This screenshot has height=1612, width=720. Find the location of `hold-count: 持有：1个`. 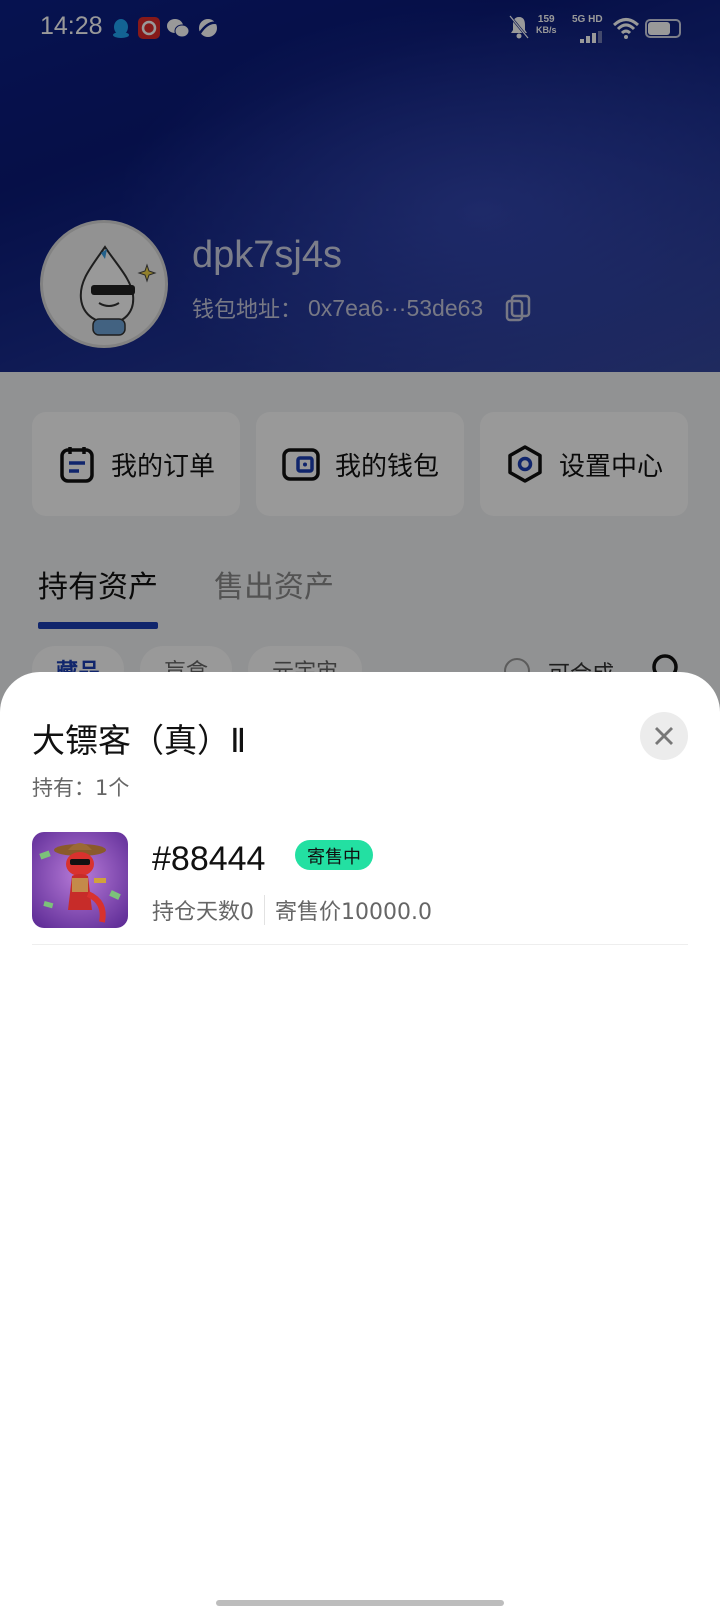

hold-count: 持有：1个 is located at coordinates (81, 788).